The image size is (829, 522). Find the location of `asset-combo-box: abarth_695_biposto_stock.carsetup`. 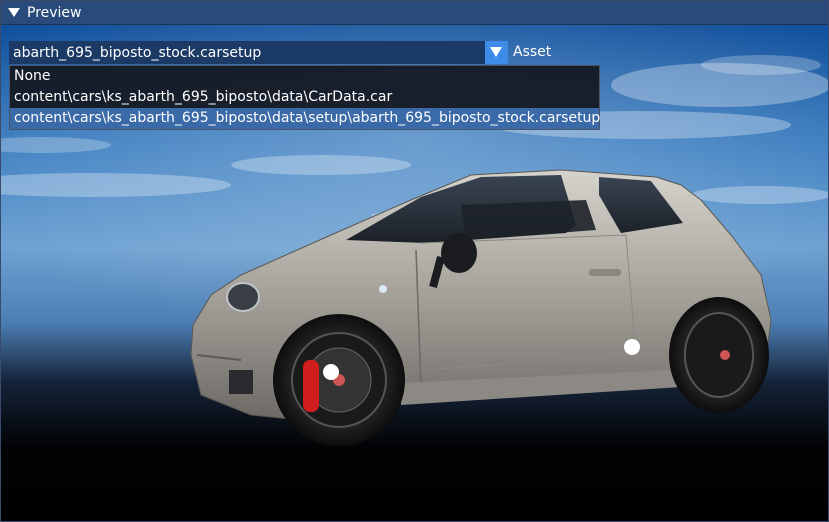

asset-combo-box: abarth_695_biposto_stock.carsetup is located at coordinates (258, 52).